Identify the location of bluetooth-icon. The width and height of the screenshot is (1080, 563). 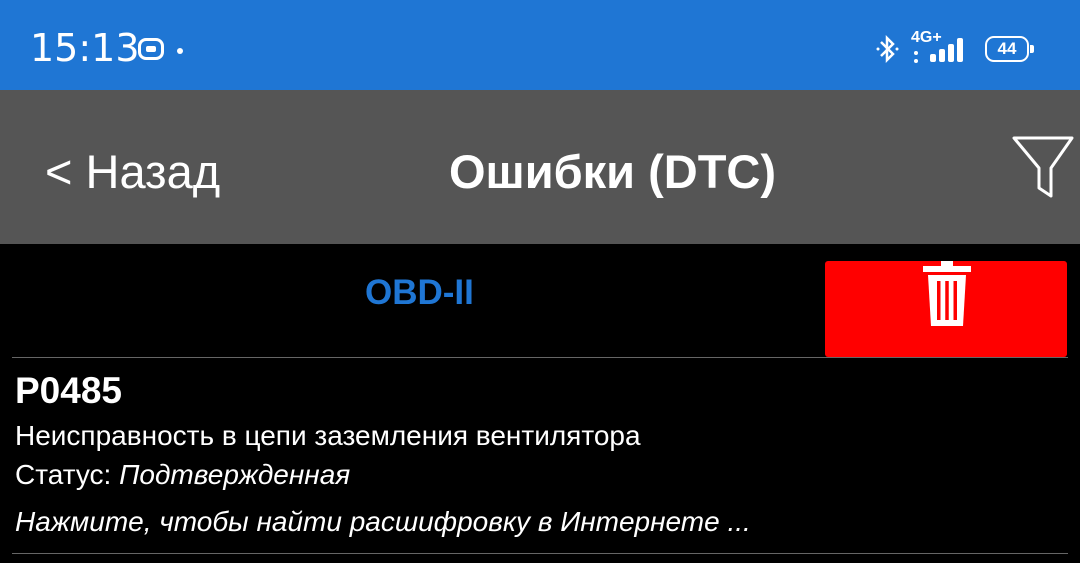
(887, 49).